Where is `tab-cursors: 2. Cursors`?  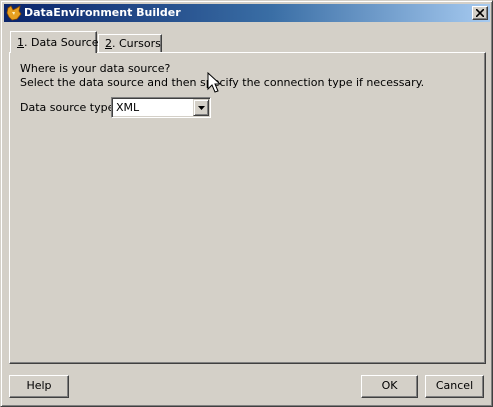
tab-cursors: 2. Cursors is located at coordinates (130, 43).